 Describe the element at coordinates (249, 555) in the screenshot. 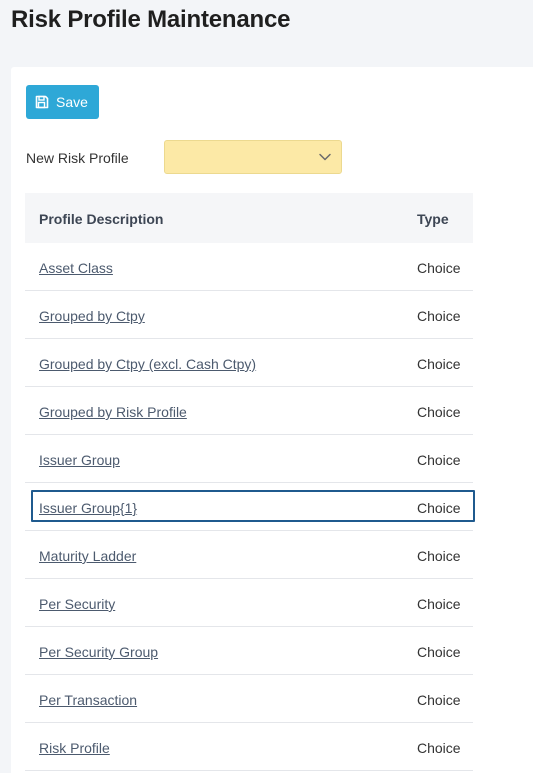

I see `table-row: Maturity Ladder Choice` at that location.